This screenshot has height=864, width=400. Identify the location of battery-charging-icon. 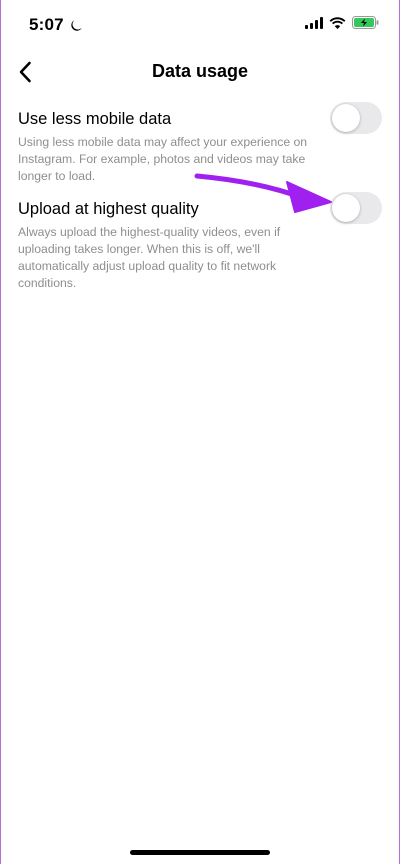
(365, 25).